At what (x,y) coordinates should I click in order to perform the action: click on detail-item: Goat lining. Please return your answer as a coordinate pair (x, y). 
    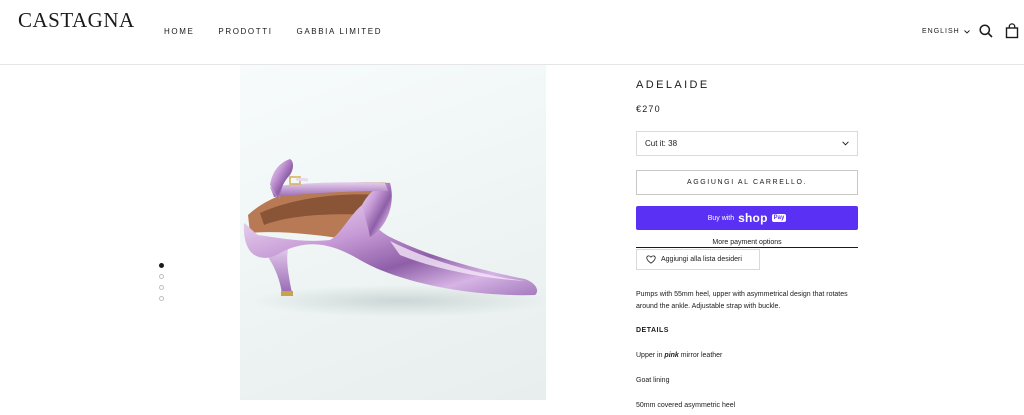
    Looking at the image, I should click on (653, 380).